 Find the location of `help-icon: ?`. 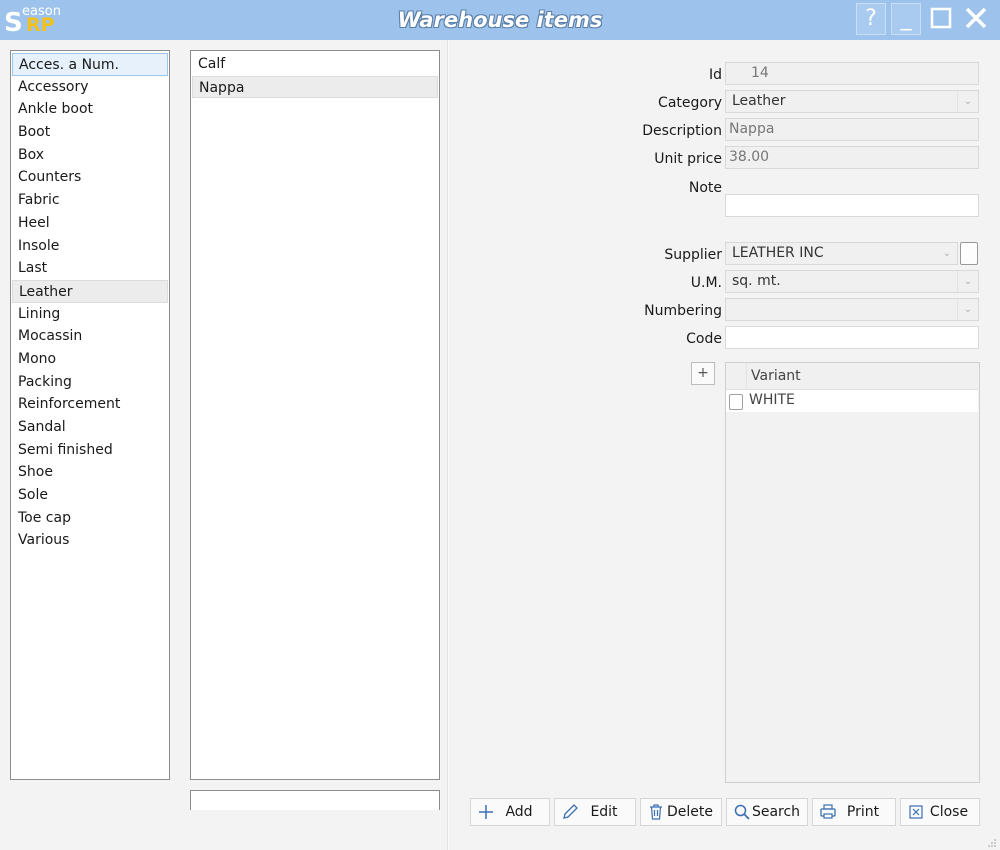

help-icon: ? is located at coordinates (871, 18).